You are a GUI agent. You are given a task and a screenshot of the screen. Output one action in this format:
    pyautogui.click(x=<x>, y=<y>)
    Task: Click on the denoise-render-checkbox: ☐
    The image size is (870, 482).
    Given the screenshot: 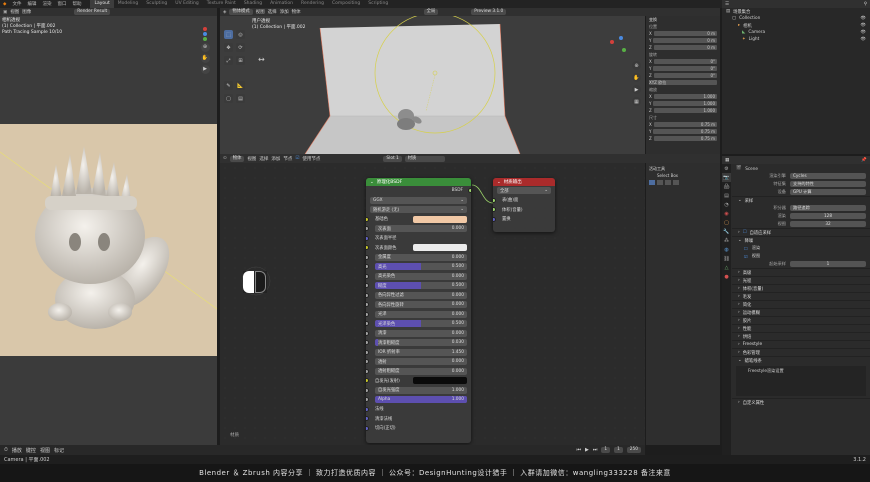 What is the action you would take?
    pyautogui.click(x=746, y=248)
    